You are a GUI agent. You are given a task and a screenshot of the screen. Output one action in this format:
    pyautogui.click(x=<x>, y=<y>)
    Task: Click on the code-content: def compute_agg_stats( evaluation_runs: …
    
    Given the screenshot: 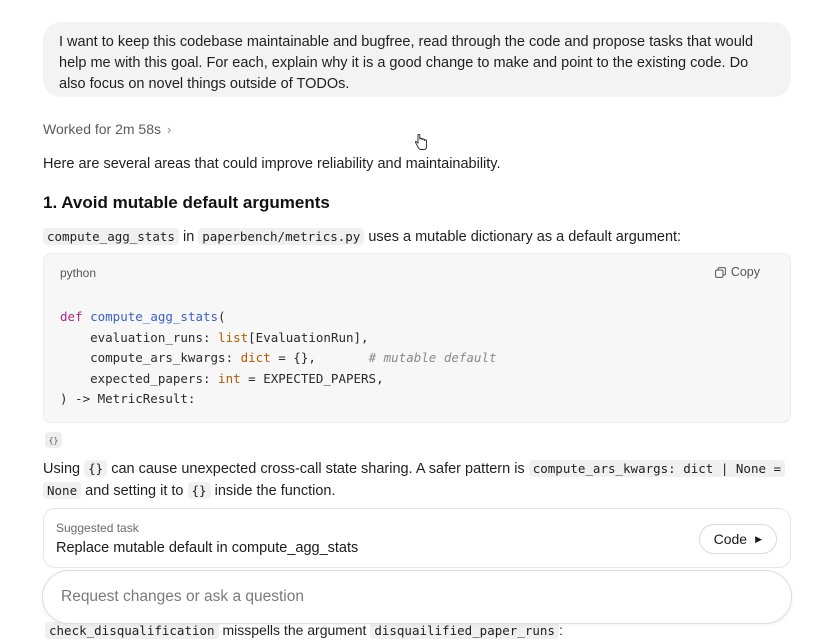 What is the action you would take?
    pyautogui.click(x=278, y=358)
    